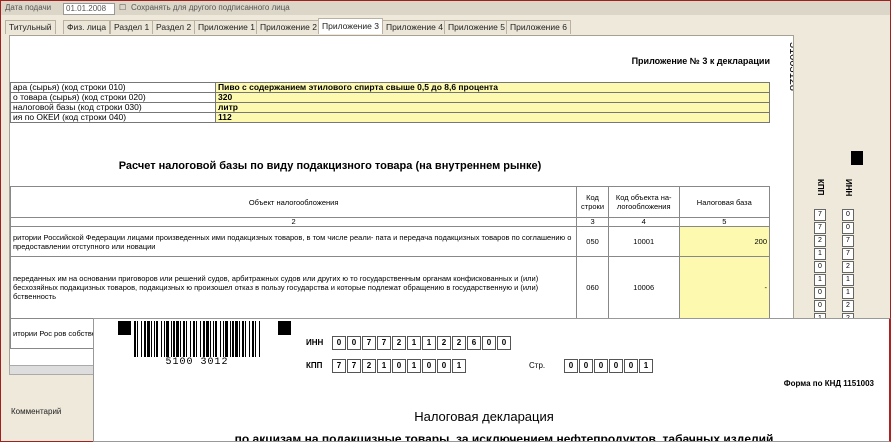 Image resolution: width=891 pixels, height=442 pixels. Describe the element at coordinates (174, 27) in the screenshot. I see `tab-4: Раздел 2` at that location.